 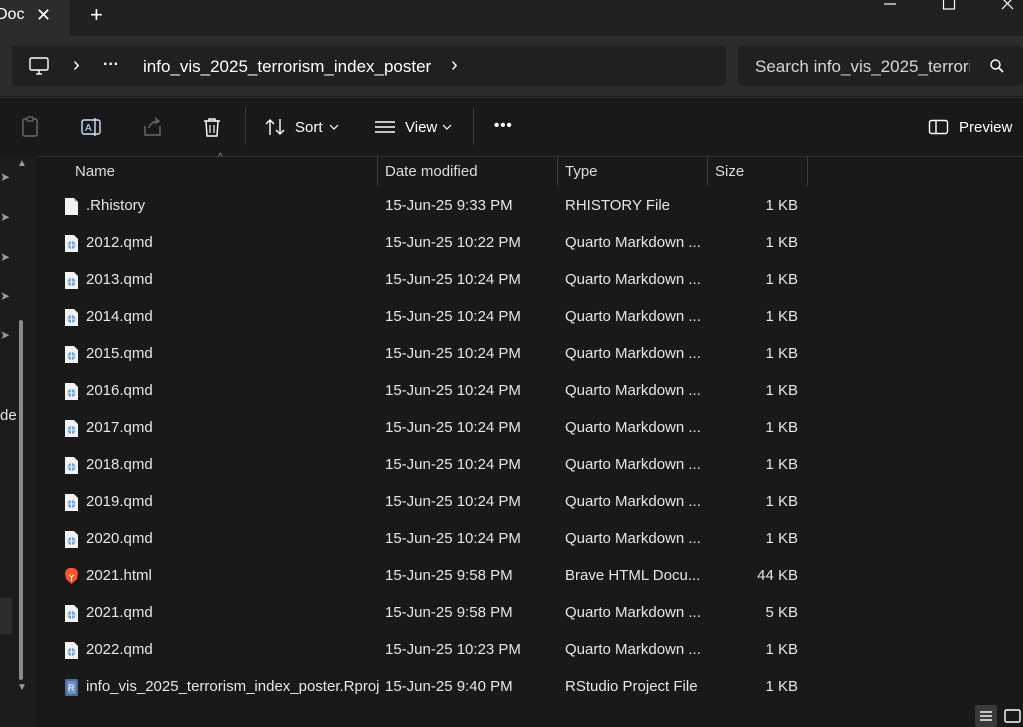 What do you see at coordinates (581, 171) in the screenshot?
I see `column-header-type: Type` at bounding box center [581, 171].